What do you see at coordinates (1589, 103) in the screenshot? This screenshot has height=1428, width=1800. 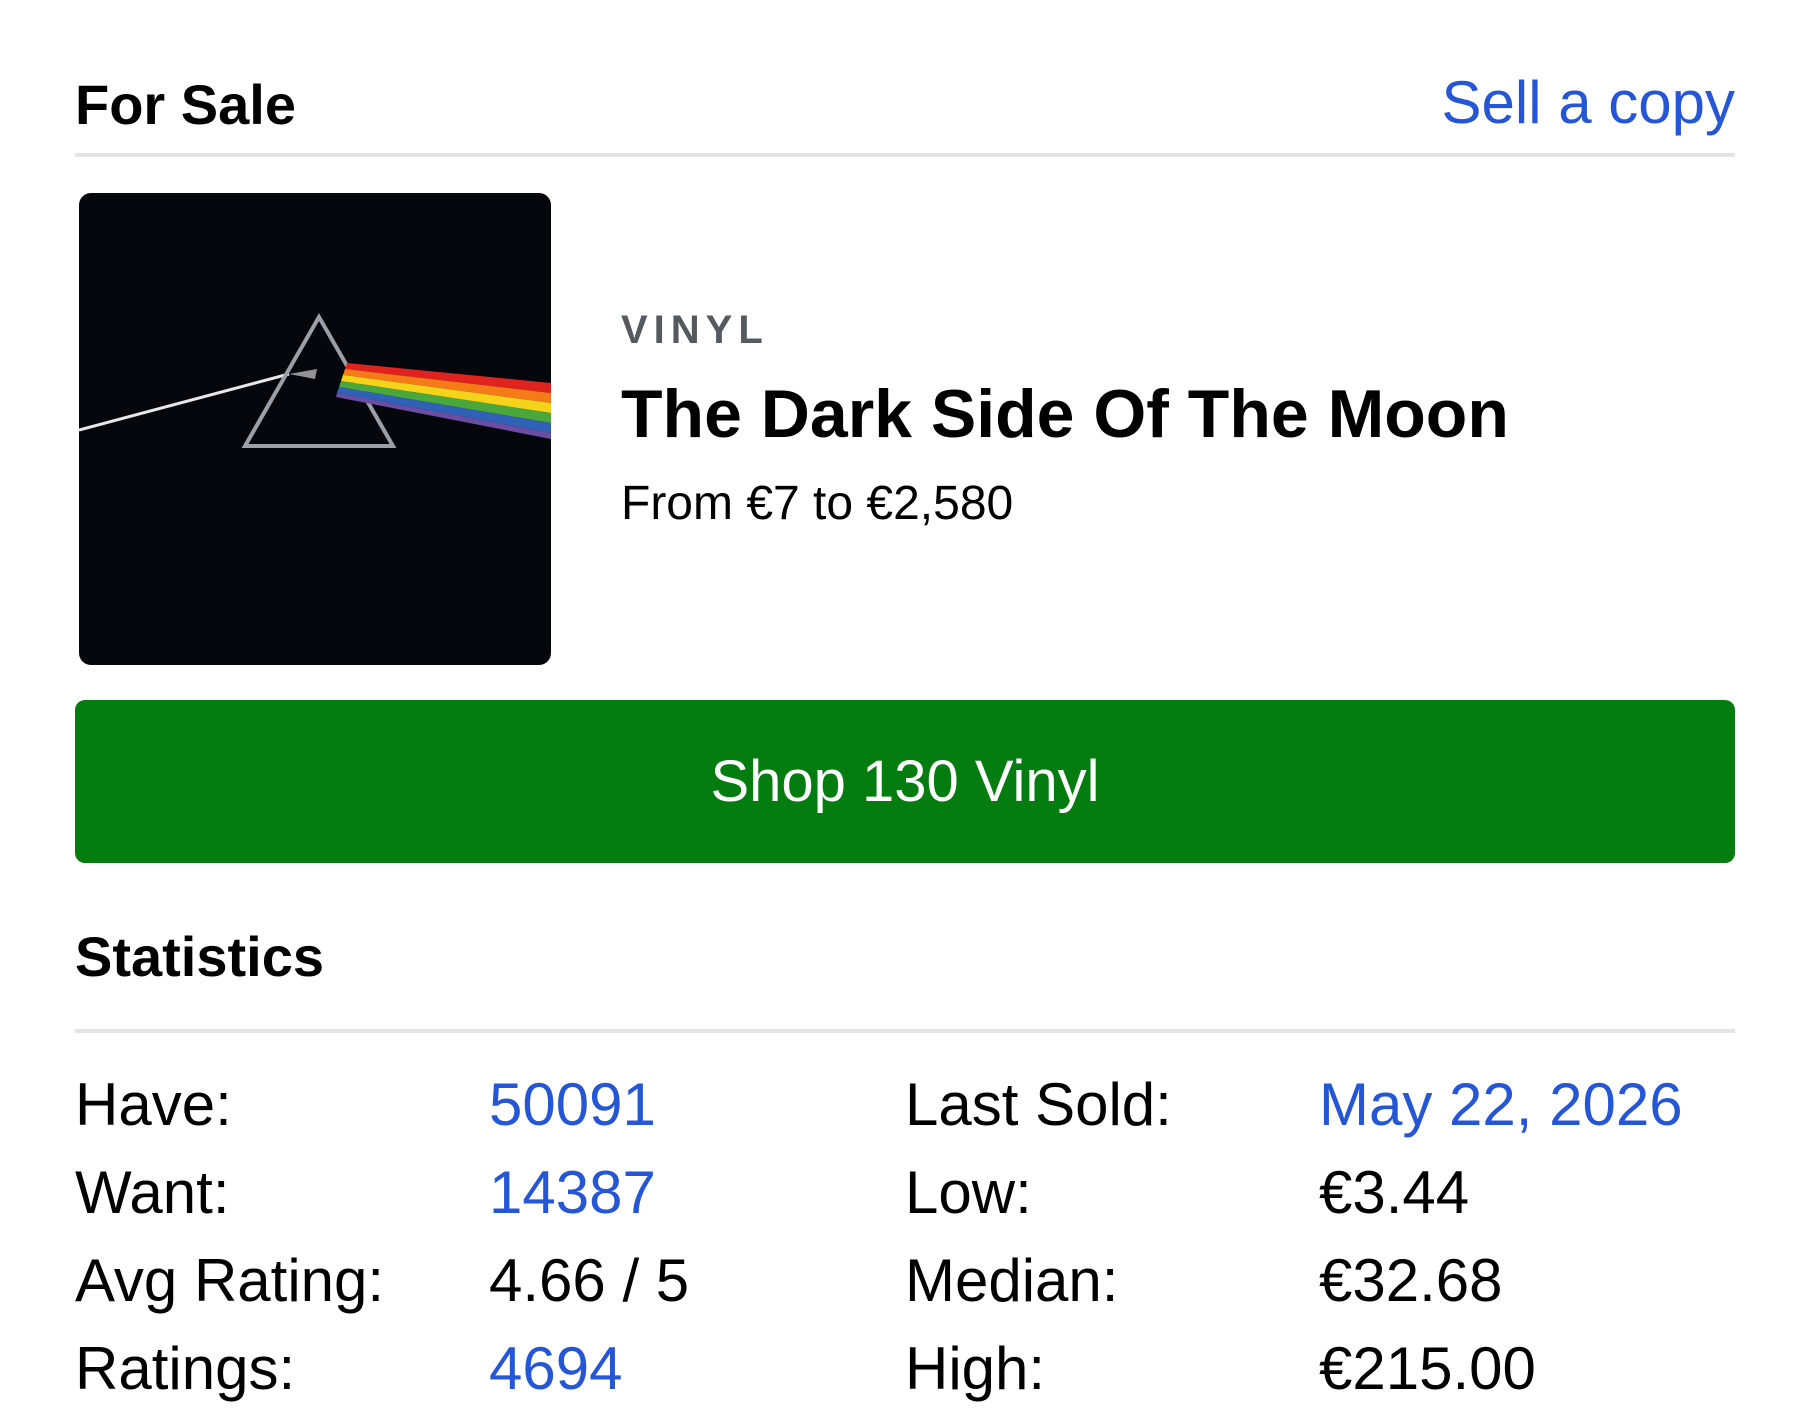 I see `sell-a-copy-link: Sell a copy` at bounding box center [1589, 103].